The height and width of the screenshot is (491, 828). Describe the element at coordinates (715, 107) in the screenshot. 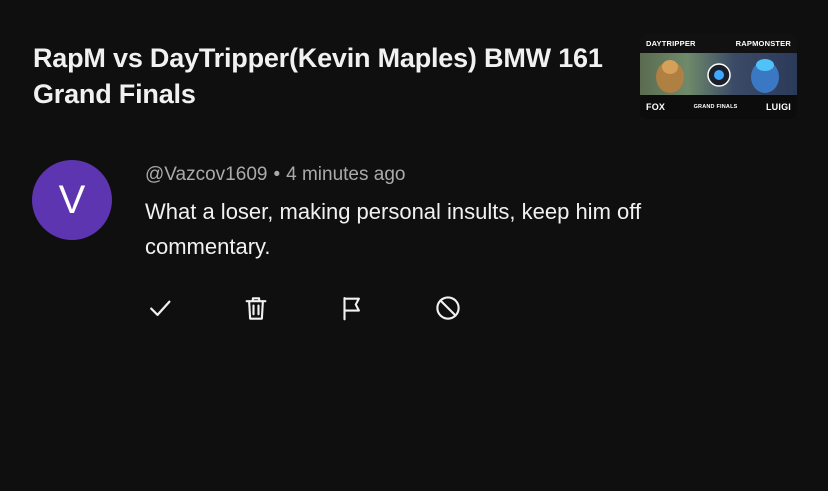

I see `thumbnail-round: GRAND FINALS` at that location.